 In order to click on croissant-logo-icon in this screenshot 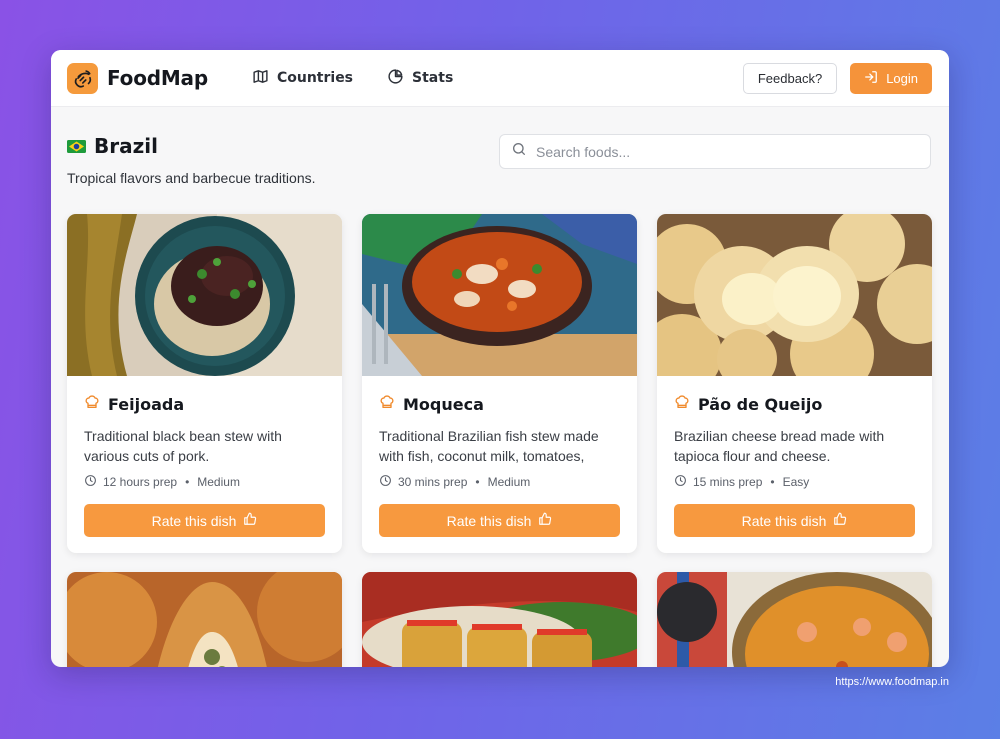, I will do `click(82, 78)`.